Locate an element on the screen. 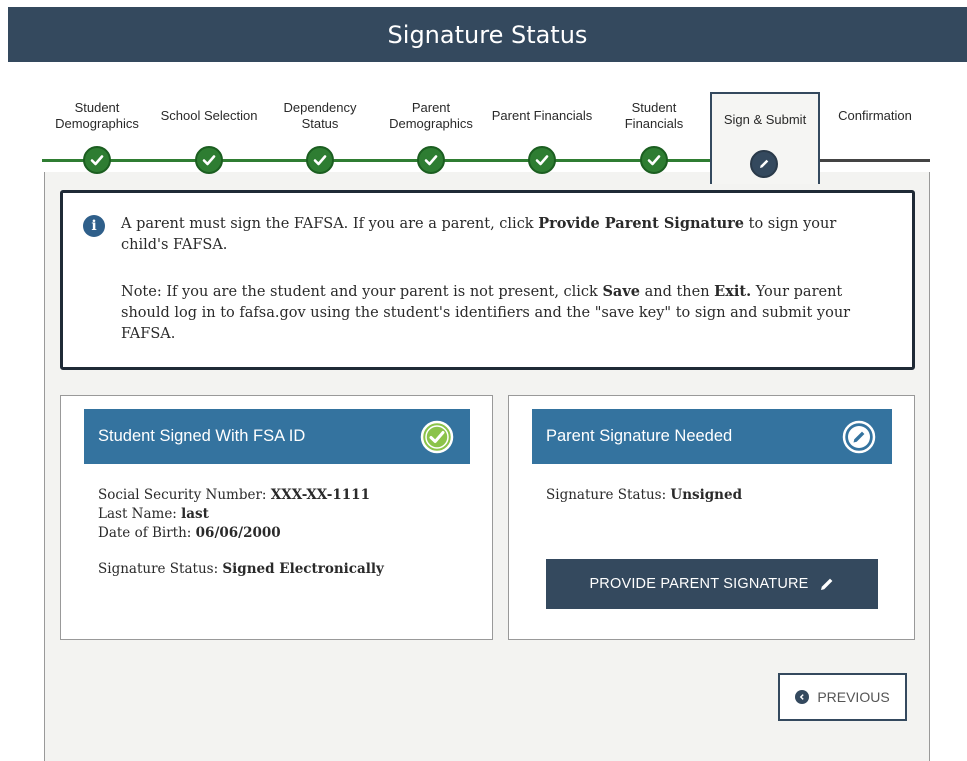 This screenshot has width=967, height=761. step-label: Confirmation is located at coordinates (875, 115).